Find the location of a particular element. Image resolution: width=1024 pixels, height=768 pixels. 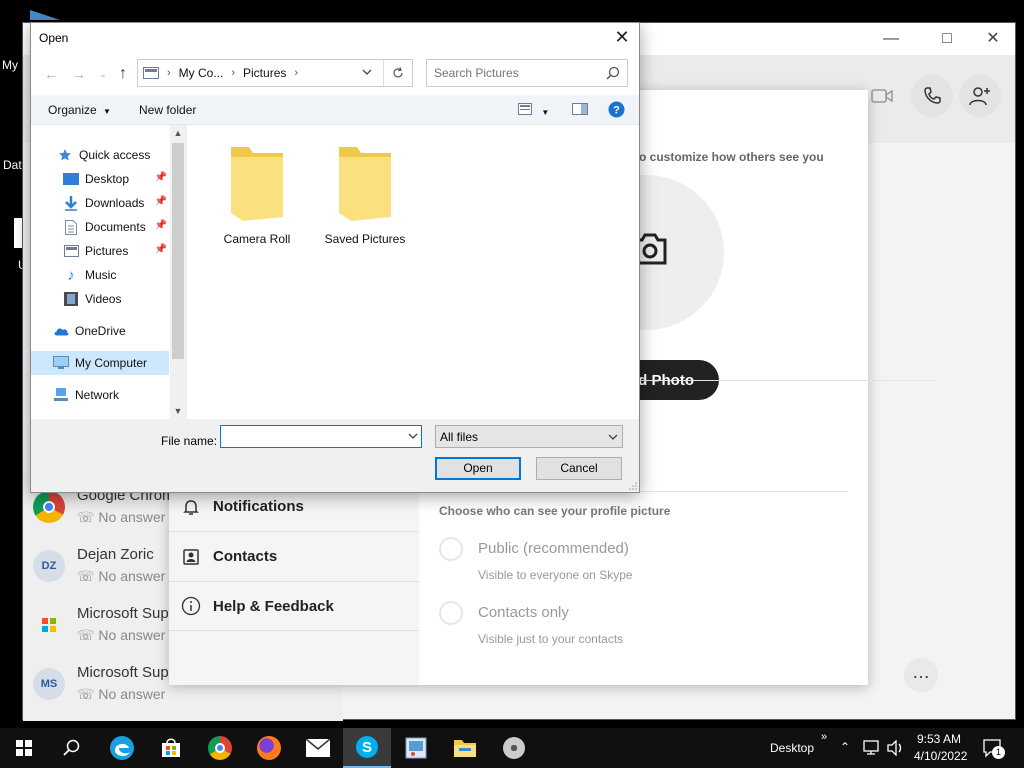

mail-icon is located at coordinates (318, 748).